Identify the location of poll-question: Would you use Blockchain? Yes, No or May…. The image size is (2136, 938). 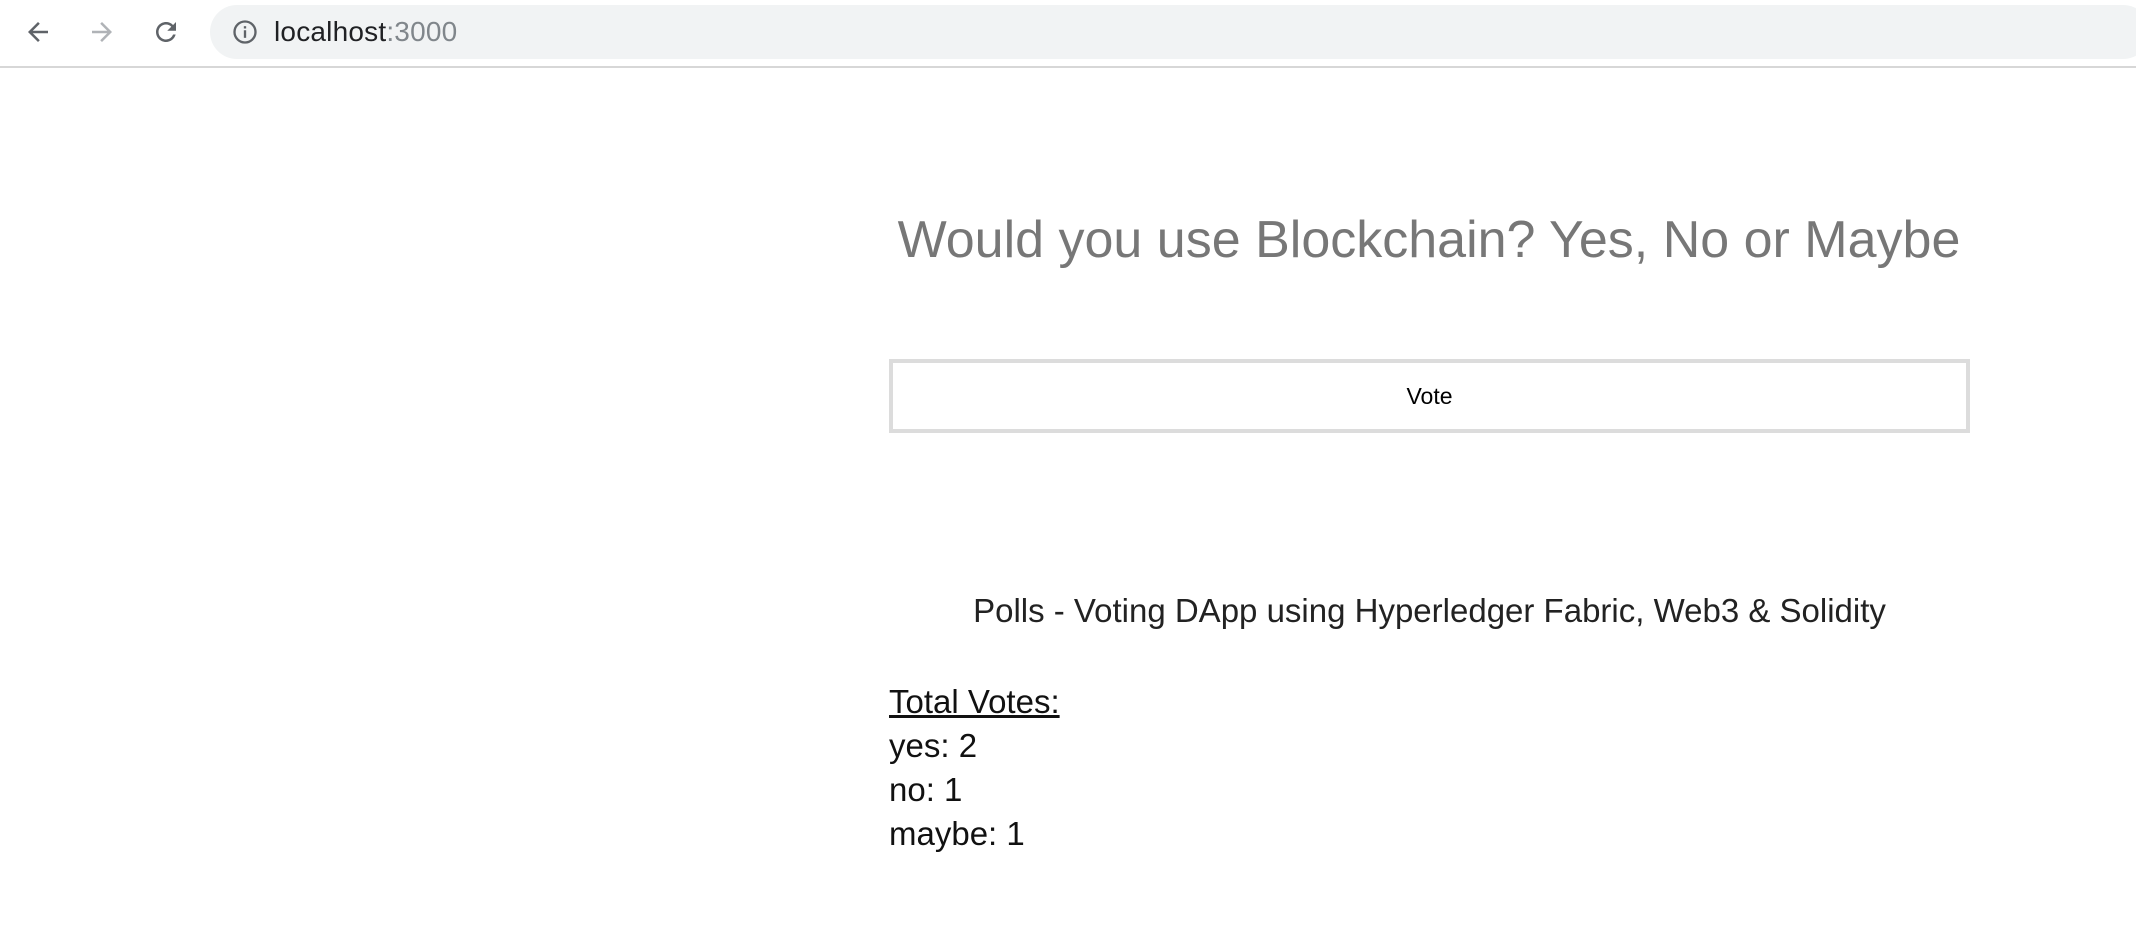
(1429, 240).